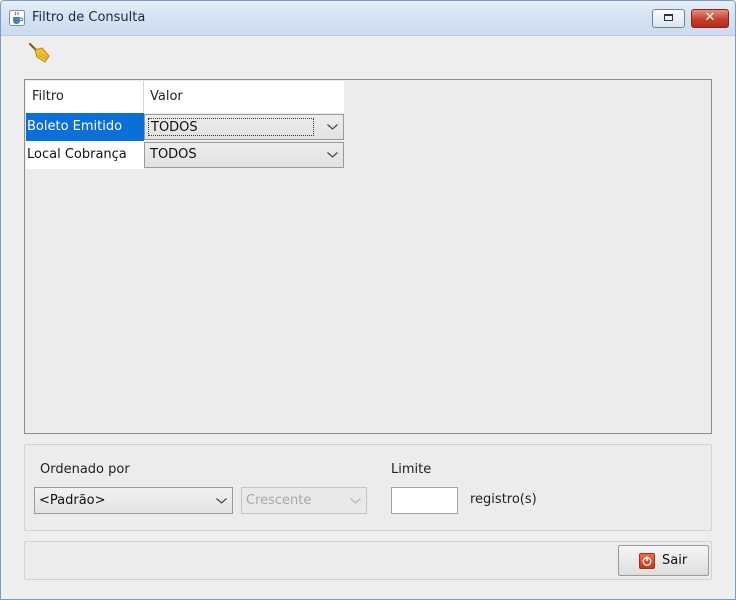  I want to click on window-title: Filtro de Consulta, so click(89, 17).